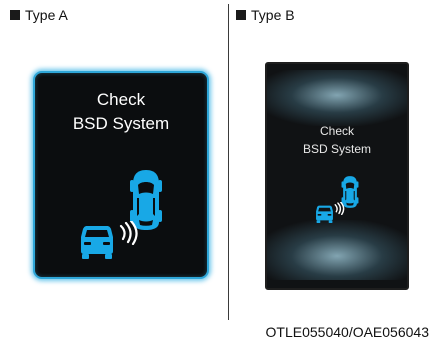 The image size is (435, 344). What do you see at coordinates (228, 162) in the screenshot?
I see `panel-divider` at bounding box center [228, 162].